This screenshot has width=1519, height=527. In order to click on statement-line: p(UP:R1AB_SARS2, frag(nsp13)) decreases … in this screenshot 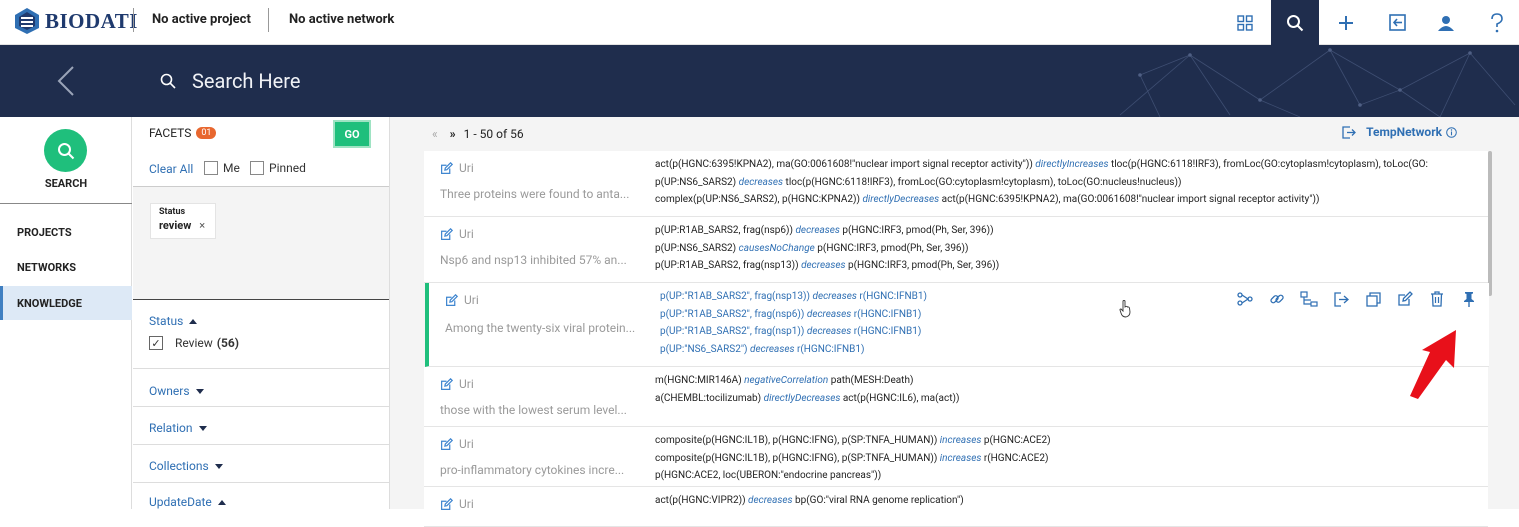, I will do `click(1071, 266)`.